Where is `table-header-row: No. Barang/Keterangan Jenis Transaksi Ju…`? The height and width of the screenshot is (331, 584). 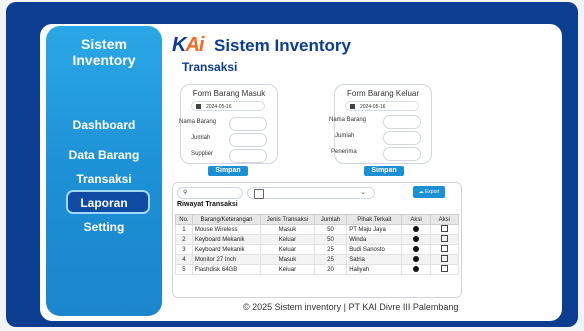
table-header-row: No. Barang/Keterangan Jenis Transaksi Ju… is located at coordinates (317, 219).